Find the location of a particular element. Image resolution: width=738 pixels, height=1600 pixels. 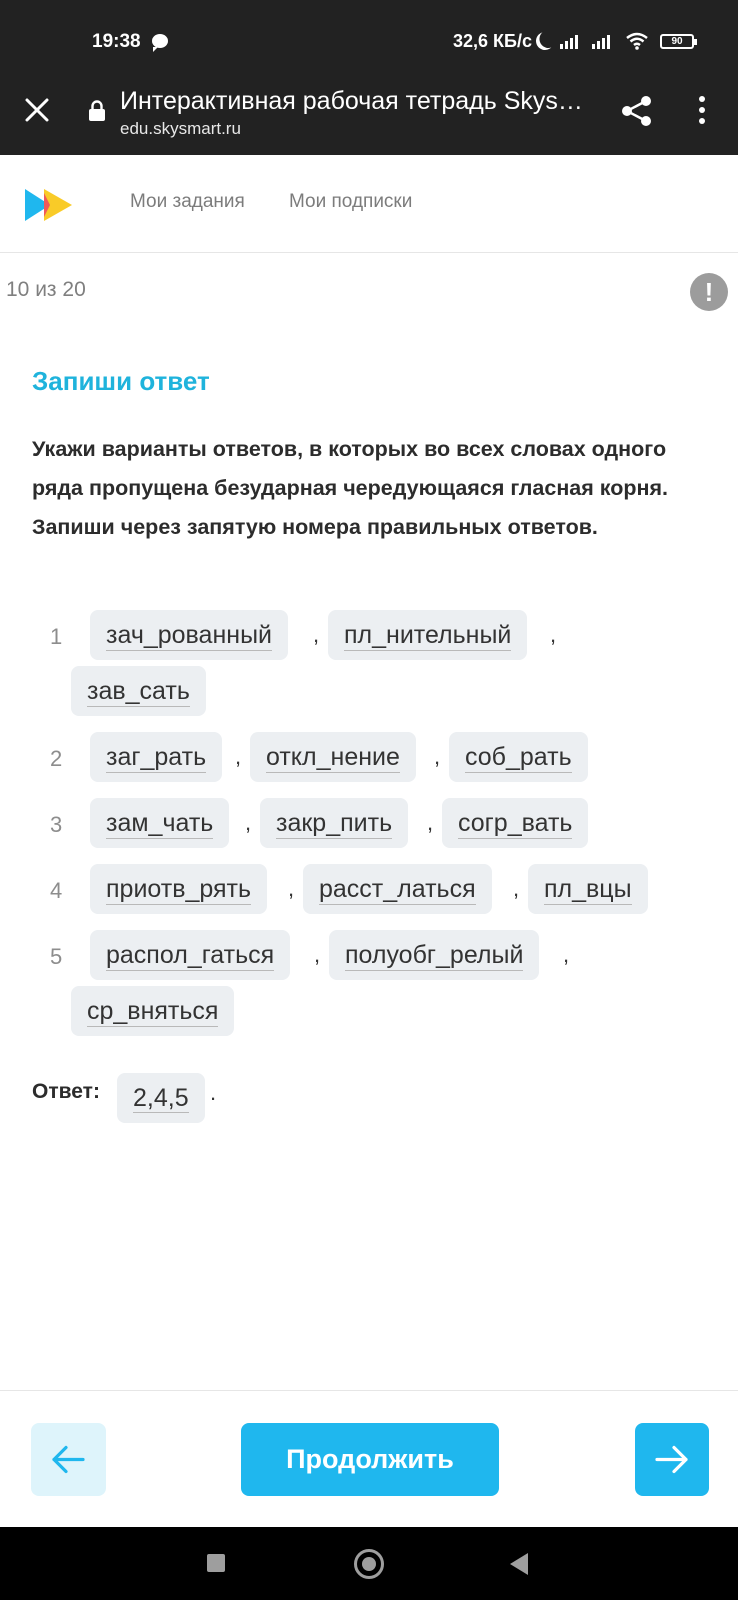

status-time: 19:38 is located at coordinates (116, 41).